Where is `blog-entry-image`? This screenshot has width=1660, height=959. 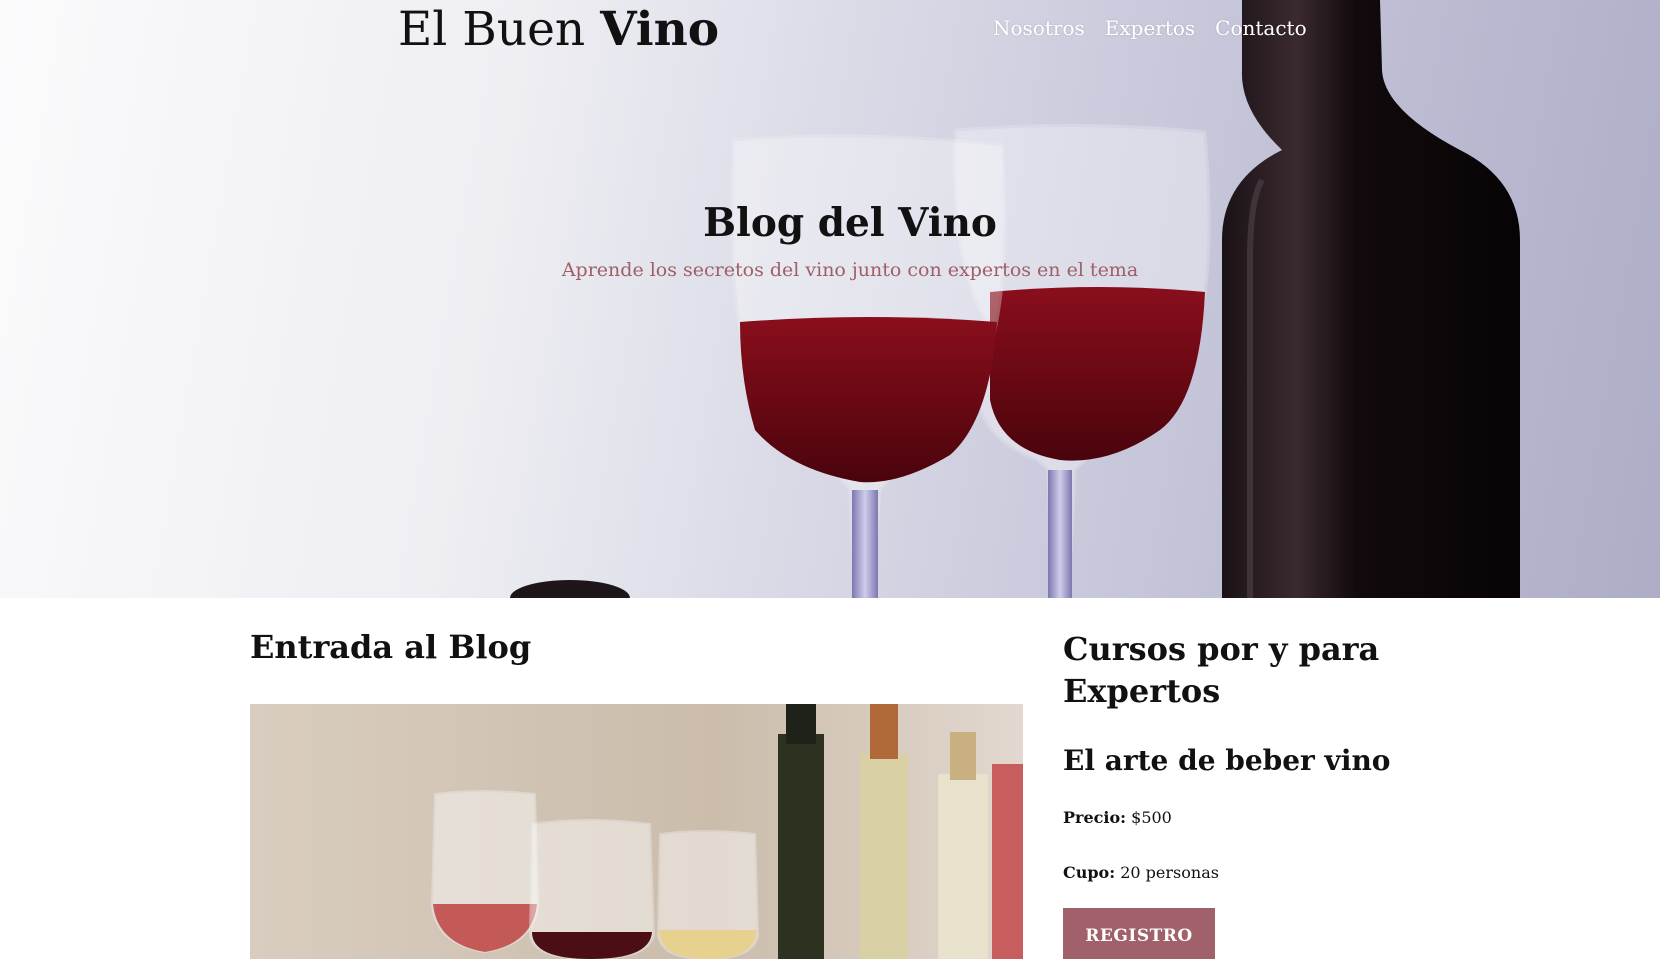 blog-entry-image is located at coordinates (636, 831).